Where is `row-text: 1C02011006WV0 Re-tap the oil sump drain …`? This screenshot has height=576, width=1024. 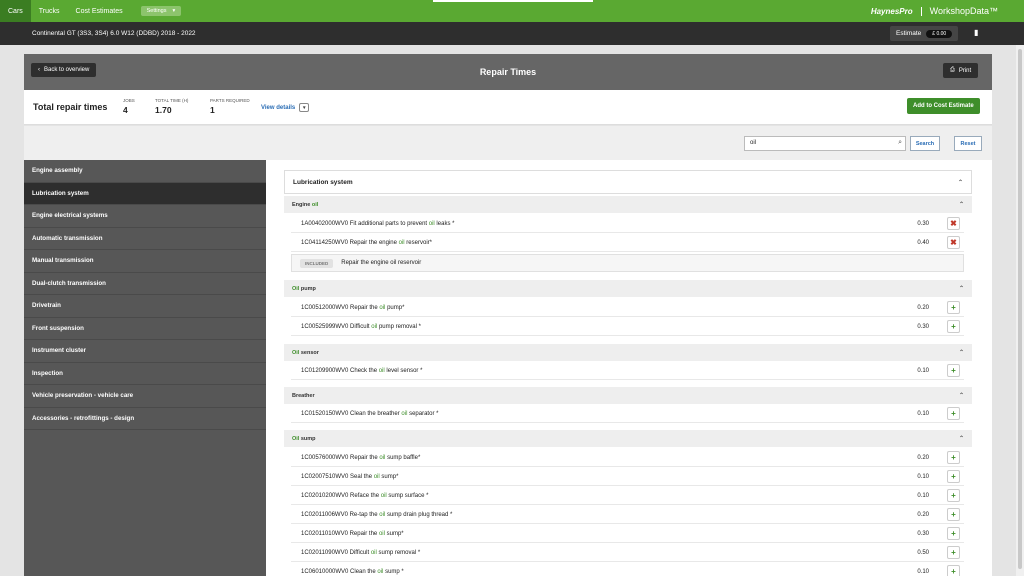
row-text: 1C02011006WV0 Re-tap the oil sump drain … is located at coordinates (595, 515).